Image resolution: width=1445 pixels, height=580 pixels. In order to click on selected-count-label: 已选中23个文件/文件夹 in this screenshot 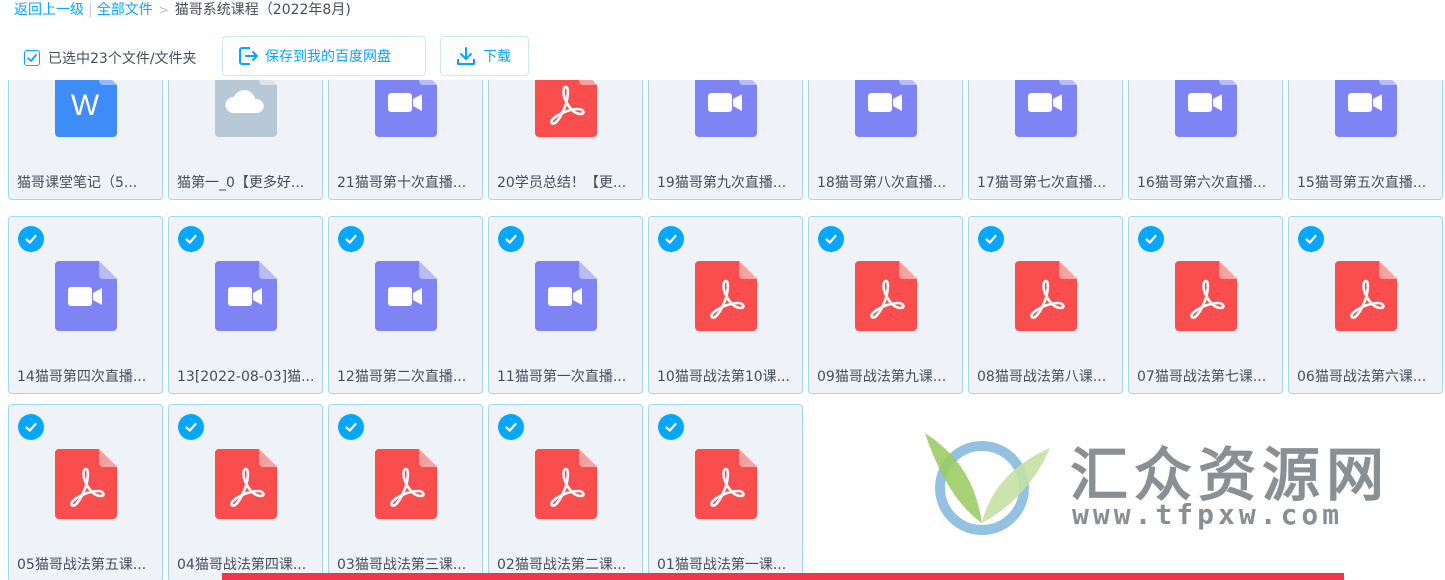, I will do `click(122, 59)`.